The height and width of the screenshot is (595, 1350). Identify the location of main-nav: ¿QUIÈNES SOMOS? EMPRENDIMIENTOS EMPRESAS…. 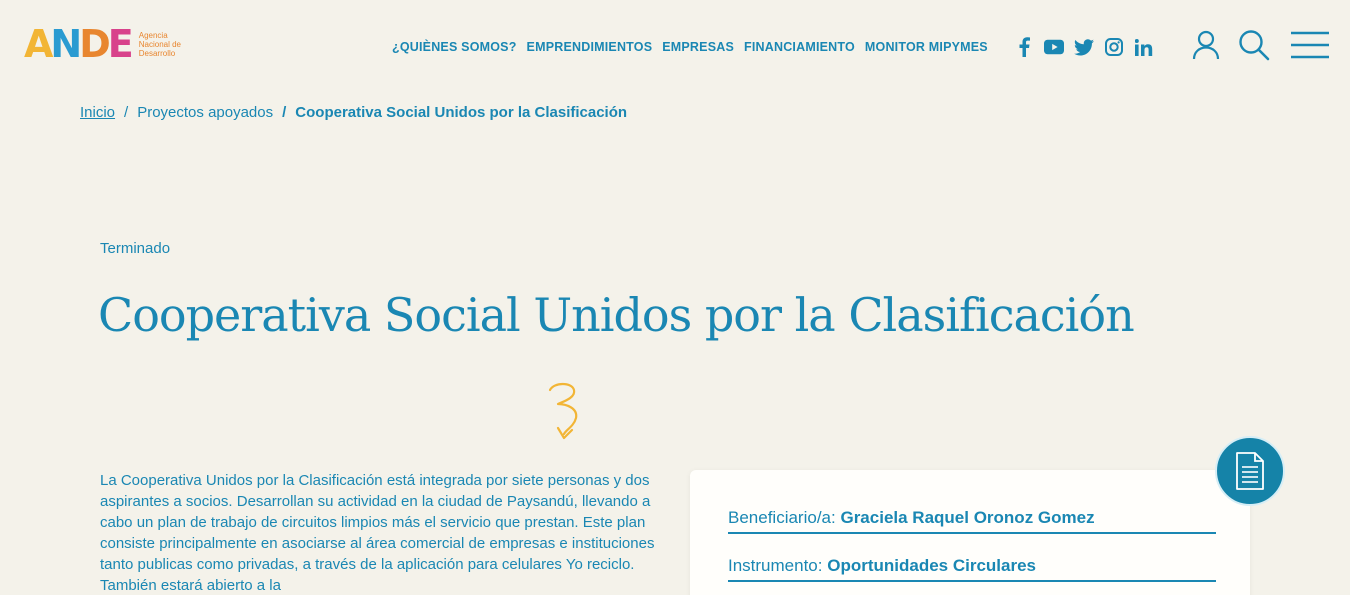
(690, 47).